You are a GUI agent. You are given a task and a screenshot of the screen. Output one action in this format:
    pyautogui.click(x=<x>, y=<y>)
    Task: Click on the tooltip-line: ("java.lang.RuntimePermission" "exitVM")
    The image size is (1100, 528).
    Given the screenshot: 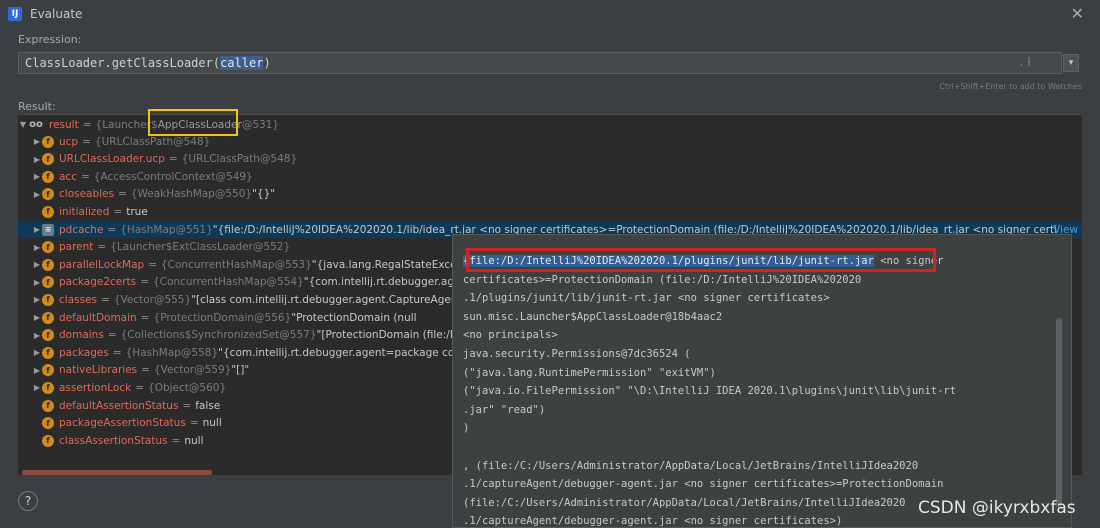 What is the action you would take?
    pyautogui.click(x=589, y=373)
    